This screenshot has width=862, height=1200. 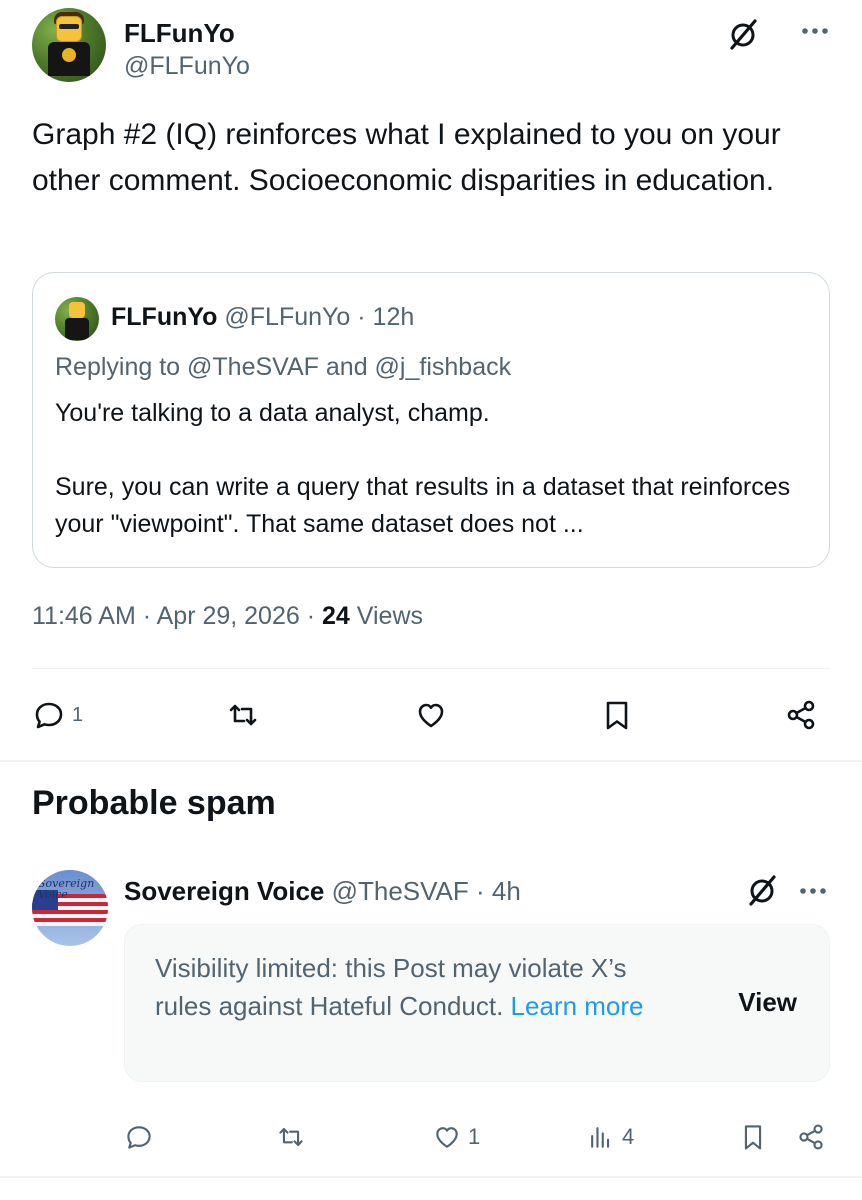 I want to click on reply-avatar: Sovereign Voice, so click(x=70, y=908).